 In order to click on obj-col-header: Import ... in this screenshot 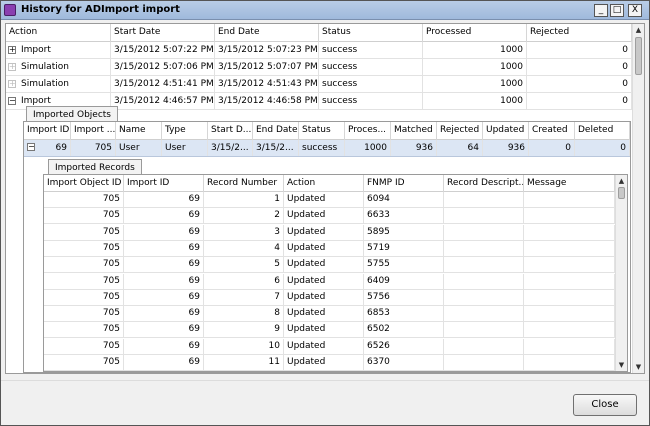, I will do `click(93, 131)`.